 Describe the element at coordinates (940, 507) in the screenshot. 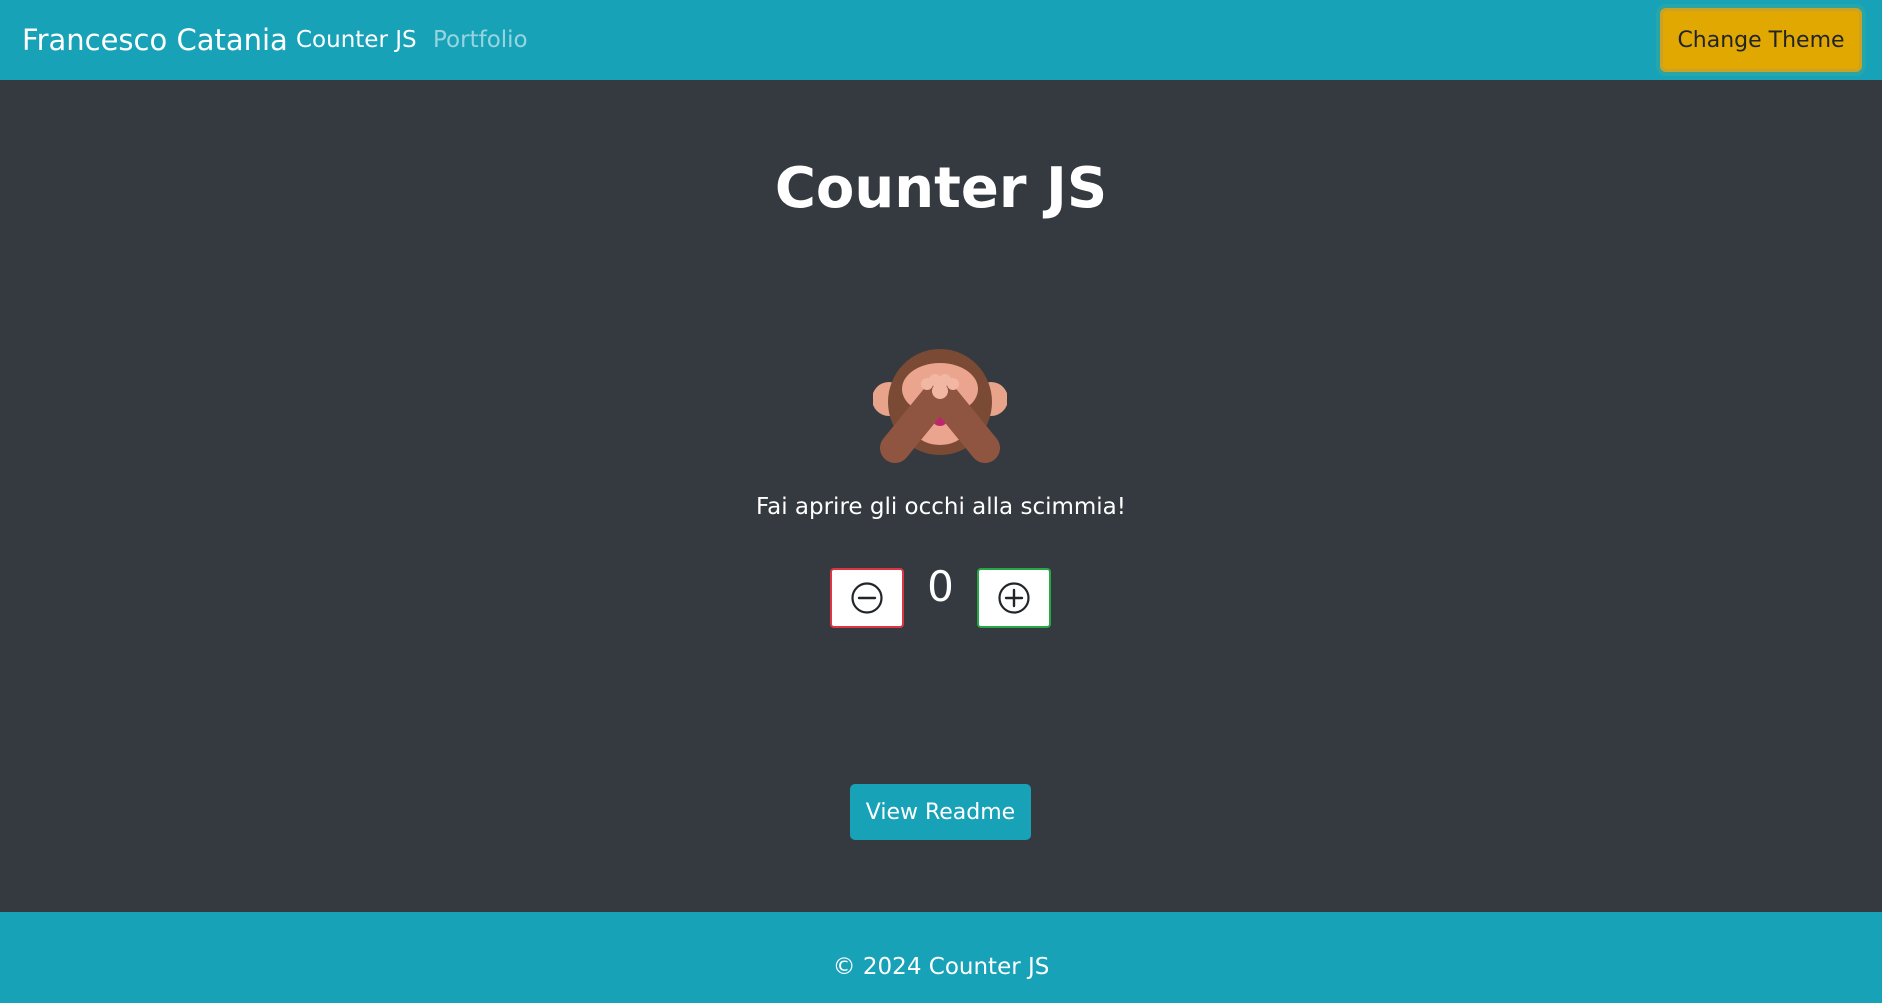

I see `monkey-message: Fai aprire gli occhi alla scimmia!` at that location.